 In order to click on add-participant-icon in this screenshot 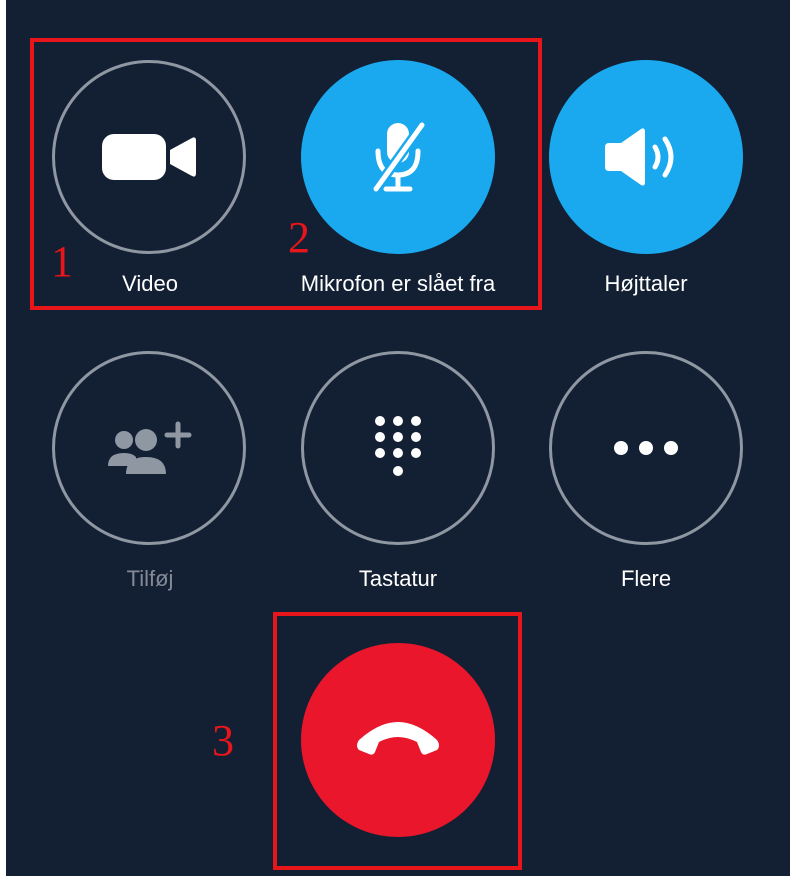, I will do `click(150, 447)`.